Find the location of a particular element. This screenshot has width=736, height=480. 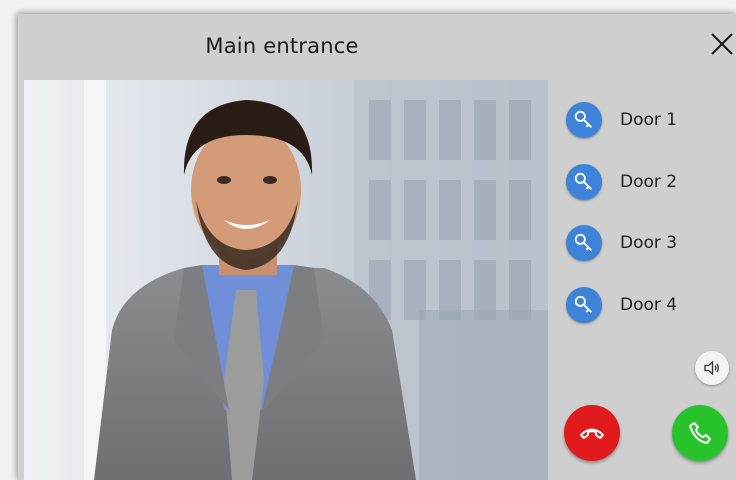

door-label: Door 1 is located at coordinates (649, 120).